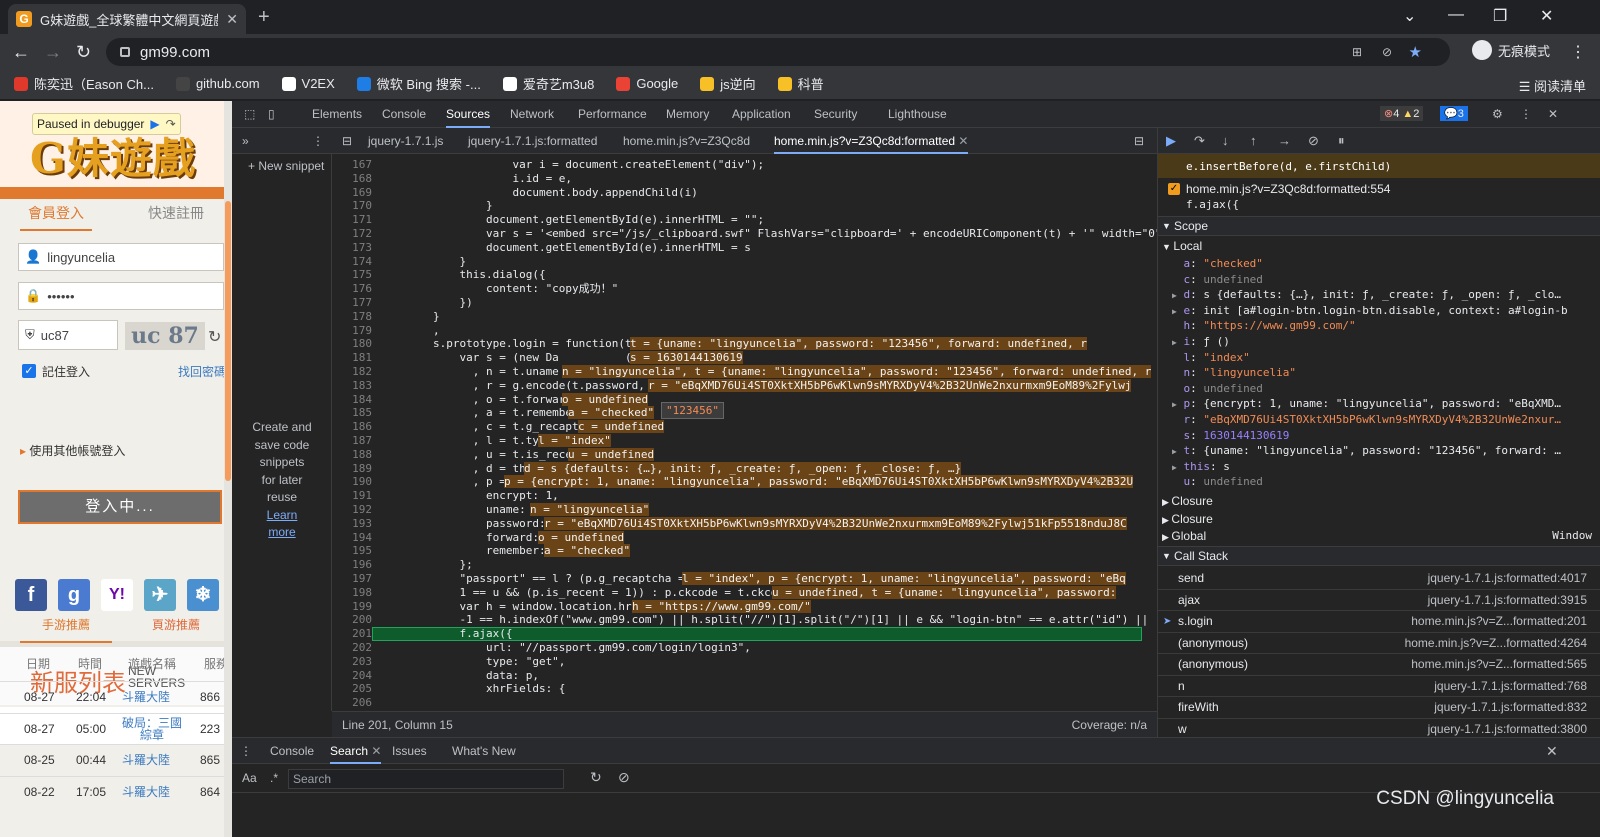 The width and height of the screenshot is (1600, 837). I want to click on line-number: 172, so click(352, 234).